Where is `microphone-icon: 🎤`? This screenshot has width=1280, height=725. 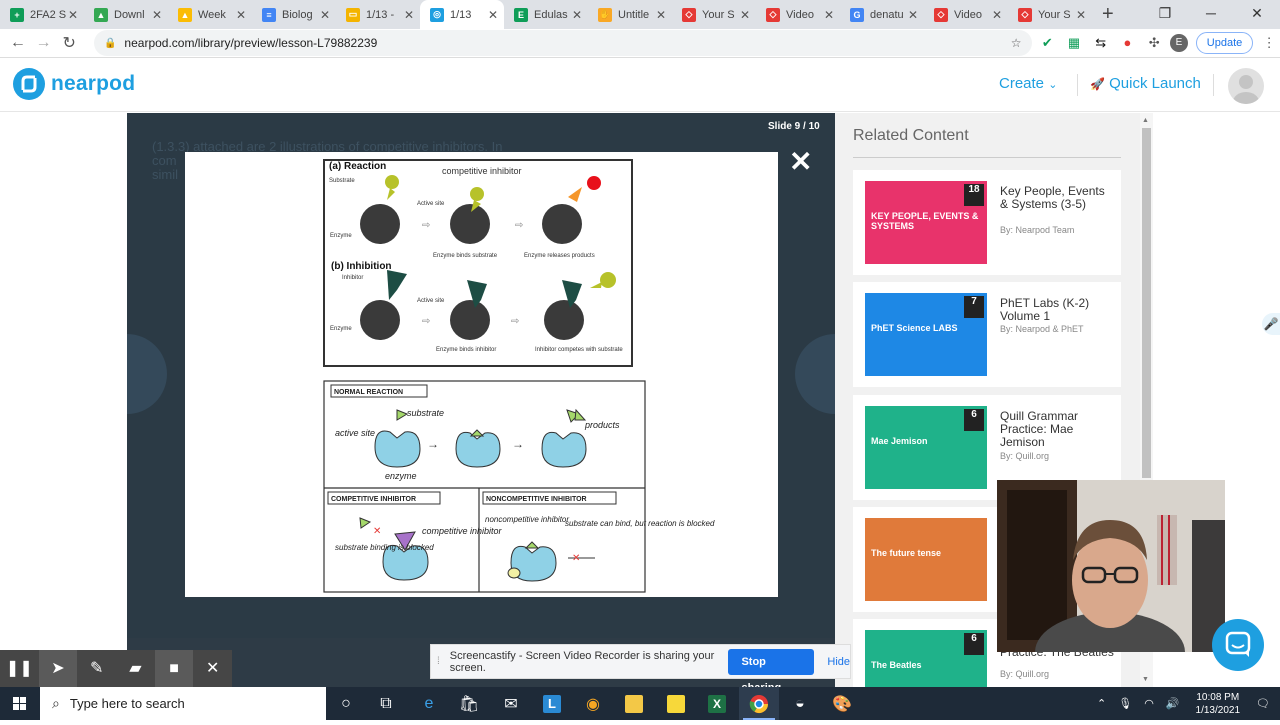
microphone-icon: 🎤 is located at coordinates (1271, 324).